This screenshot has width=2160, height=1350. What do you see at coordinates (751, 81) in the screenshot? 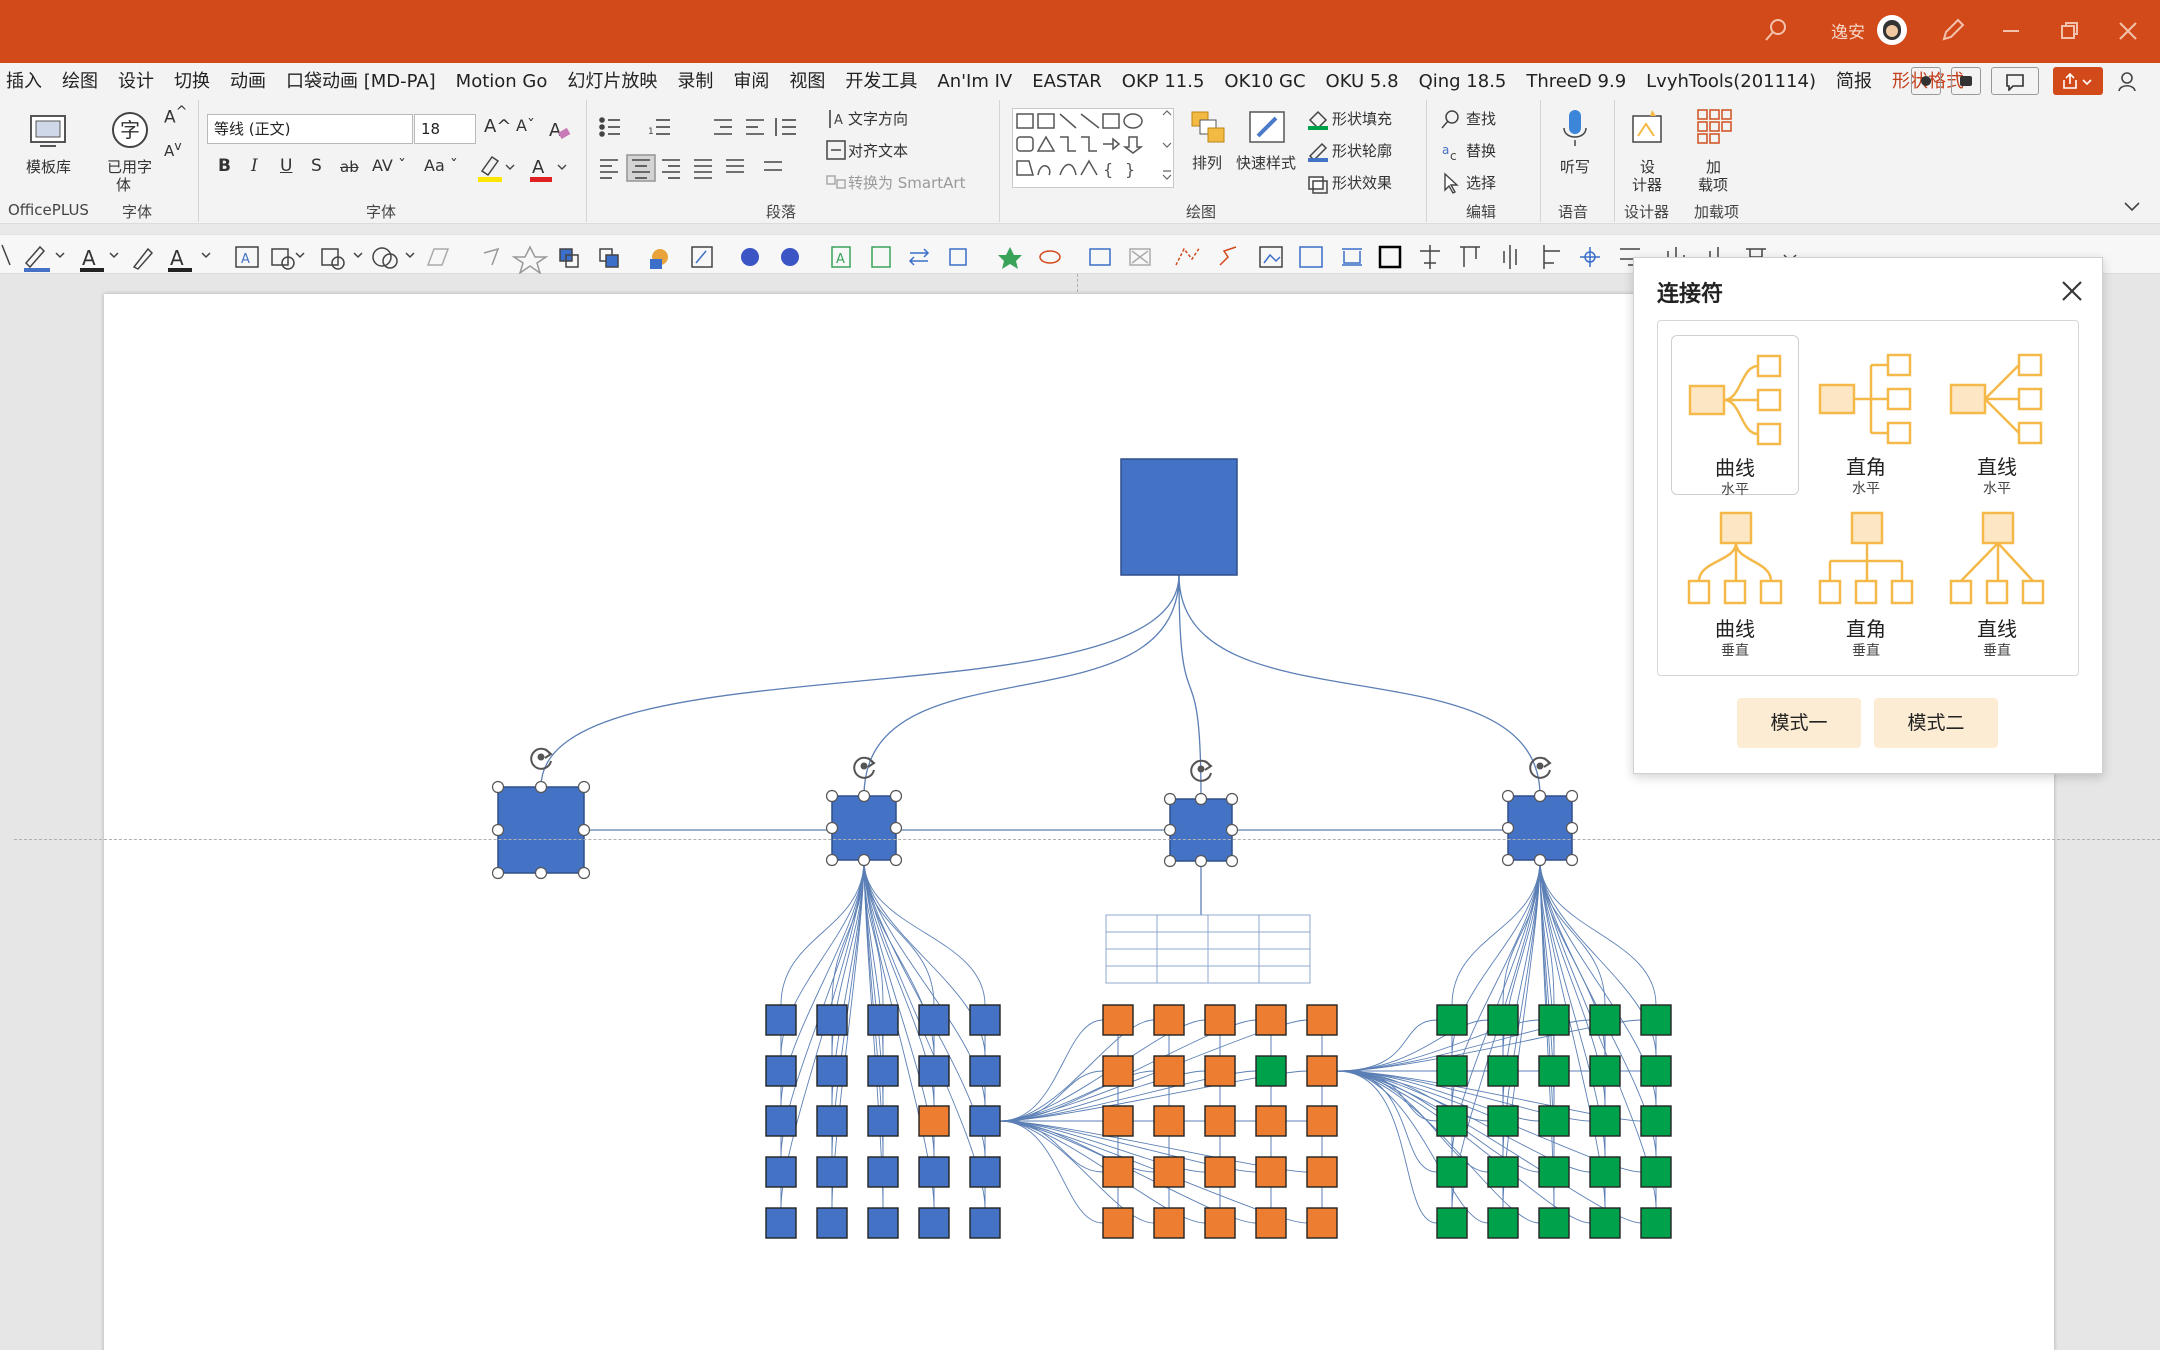
I see `tab-review: 审阅` at bounding box center [751, 81].